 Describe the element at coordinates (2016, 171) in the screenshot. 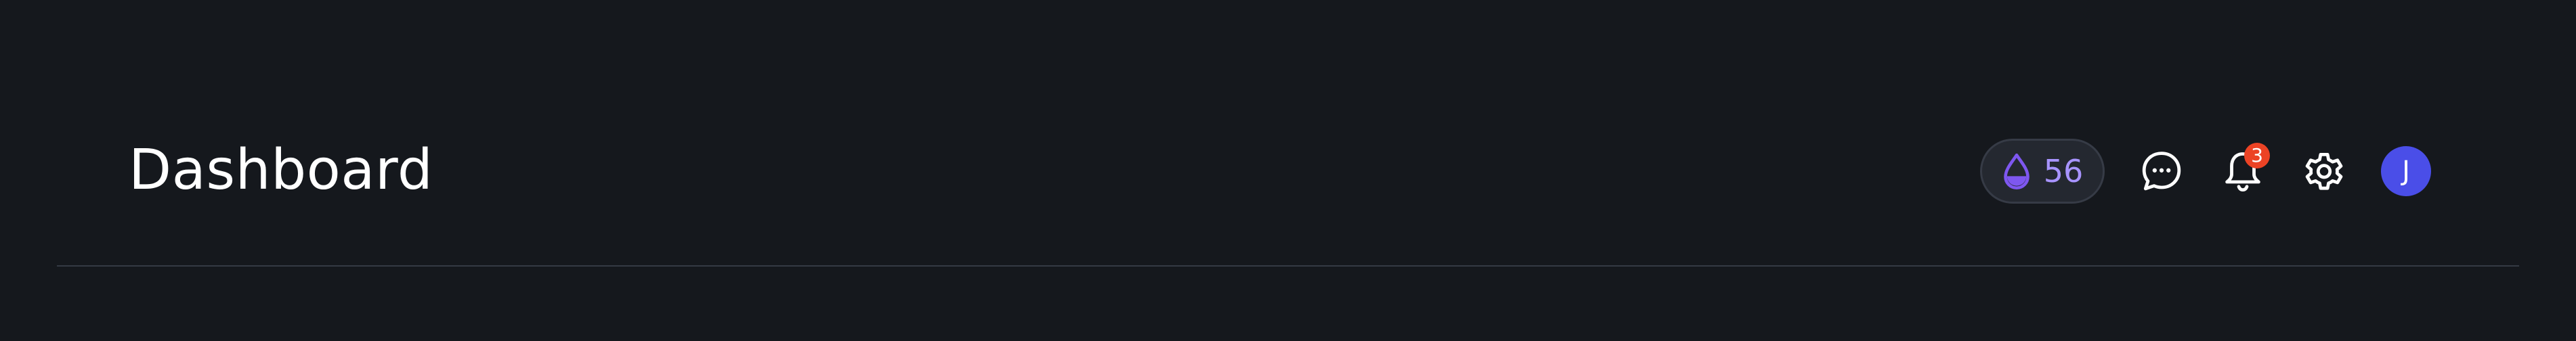

I see `water-drop-icon` at that location.